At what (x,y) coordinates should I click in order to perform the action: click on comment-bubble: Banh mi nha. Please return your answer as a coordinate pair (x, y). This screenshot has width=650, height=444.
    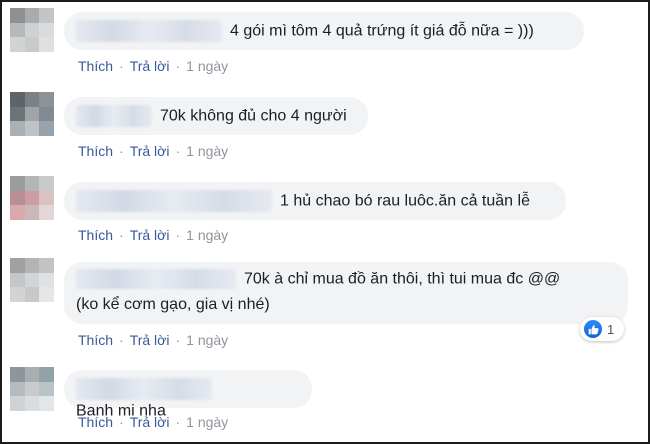
    Looking at the image, I should click on (188, 394).